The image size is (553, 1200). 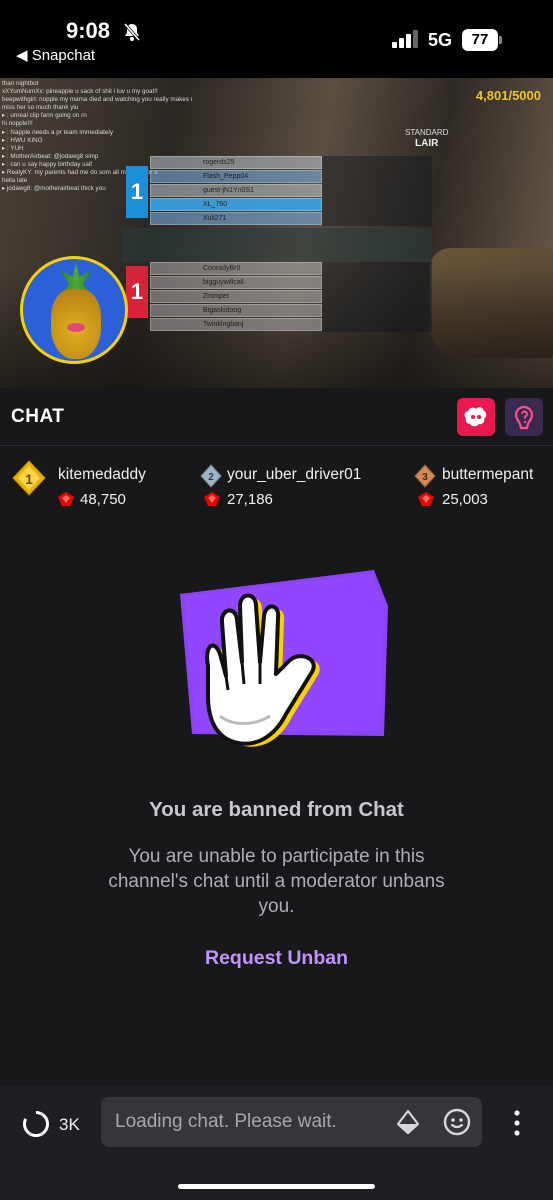 What do you see at coordinates (488, 474) in the screenshot?
I see `leader-name: buttermepant` at bounding box center [488, 474].